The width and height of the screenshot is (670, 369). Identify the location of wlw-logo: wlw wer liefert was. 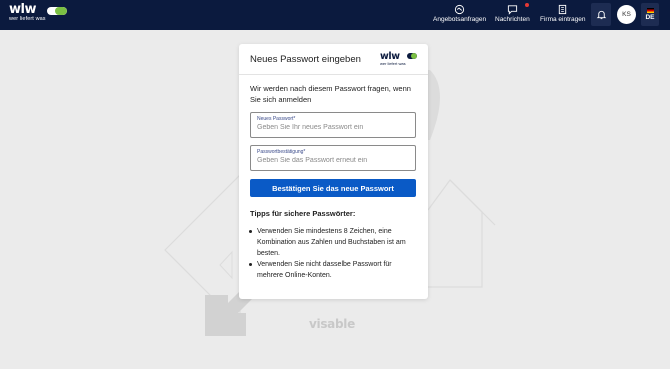
(38, 14).